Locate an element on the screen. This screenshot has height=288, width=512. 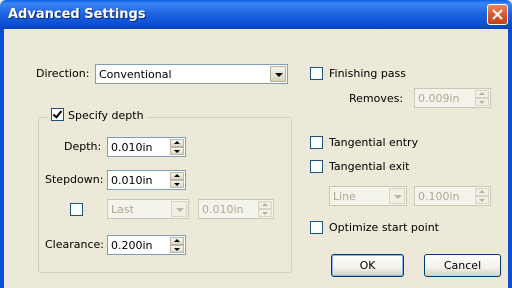
specify-depth-header: Specify depth is located at coordinates (97, 115).